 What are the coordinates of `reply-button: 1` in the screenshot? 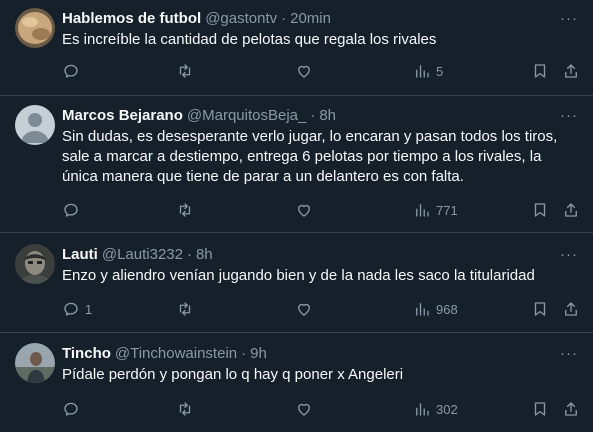 It's located at (77, 309).